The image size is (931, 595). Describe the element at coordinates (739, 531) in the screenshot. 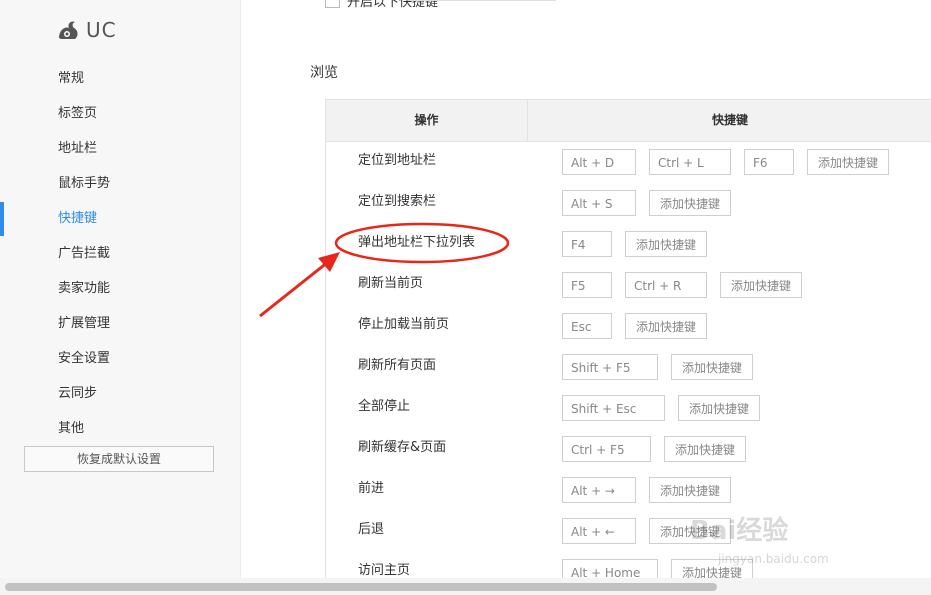

I see `watermark-logo: Bai经验` at that location.